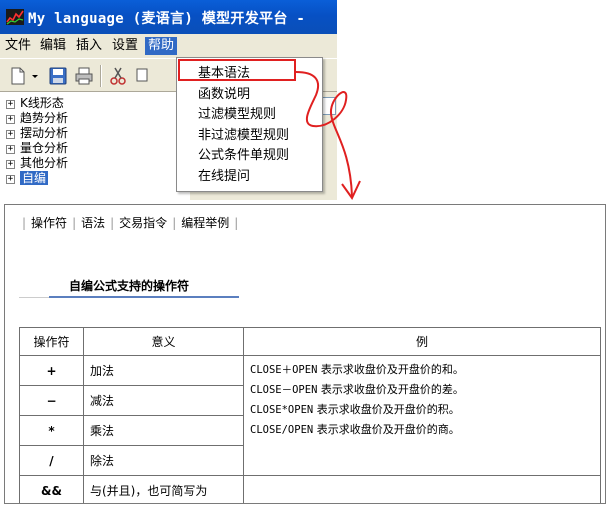 The width and height of the screenshot is (610, 506). I want to click on menu-insert: 插入, so click(89, 46).